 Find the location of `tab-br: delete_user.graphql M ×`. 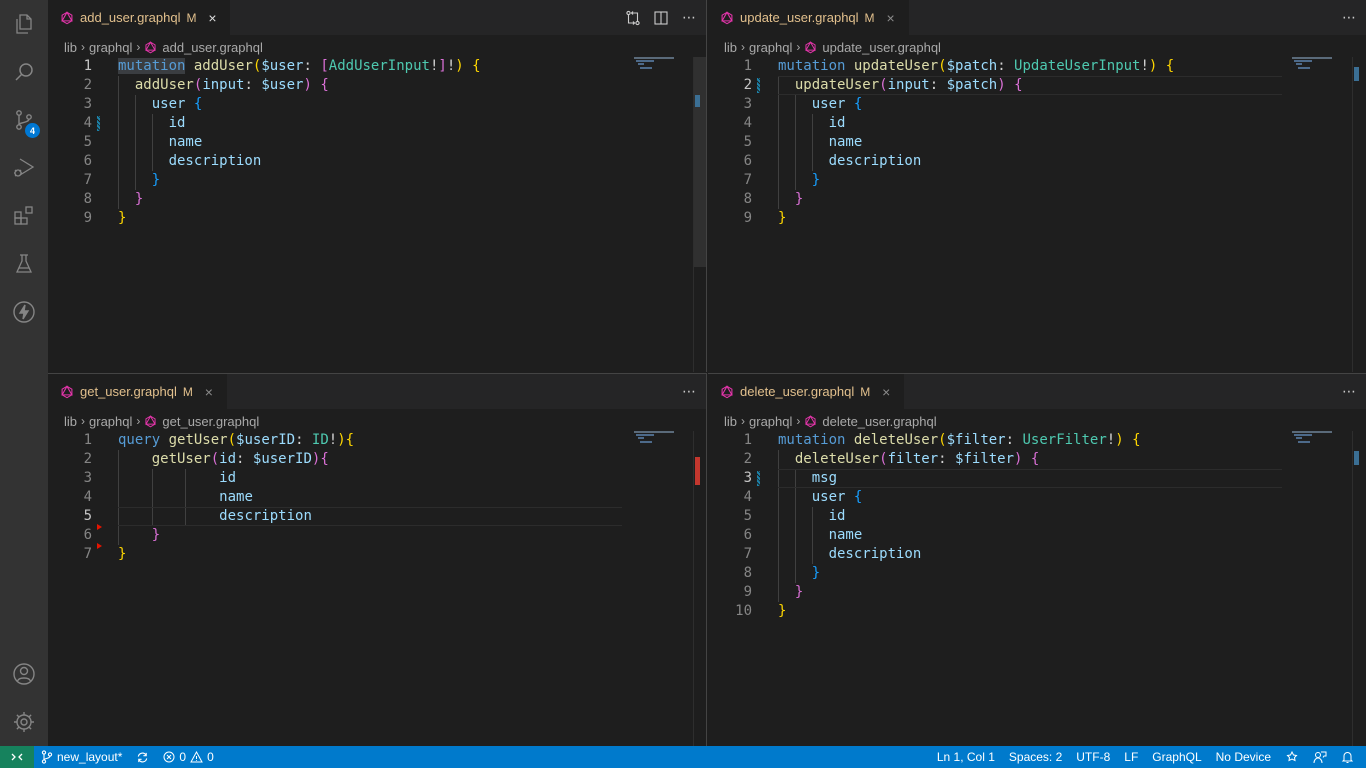

tab-br: delete_user.graphql M × is located at coordinates (806, 391).